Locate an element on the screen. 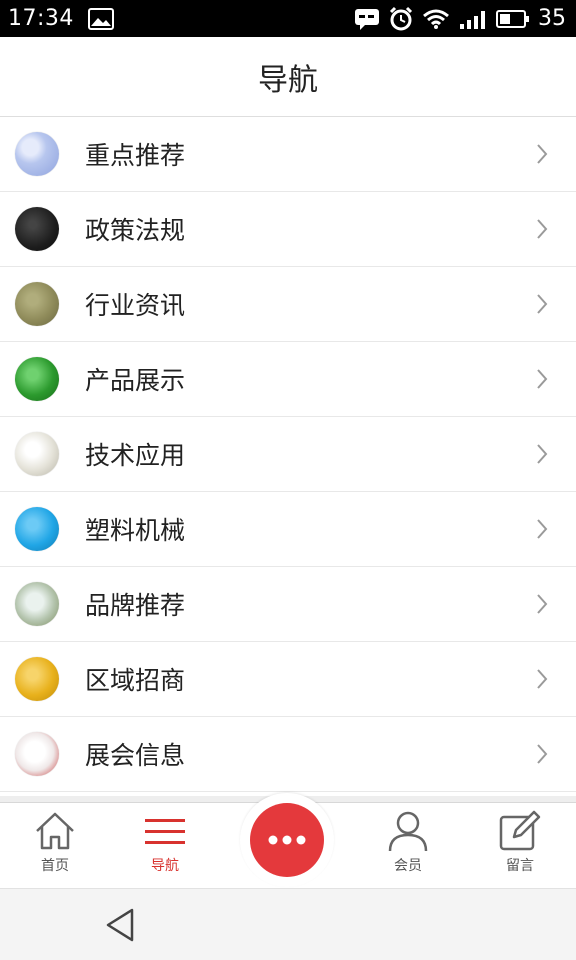 The height and width of the screenshot is (960, 576). tab-home: 首页 is located at coordinates (55, 846).